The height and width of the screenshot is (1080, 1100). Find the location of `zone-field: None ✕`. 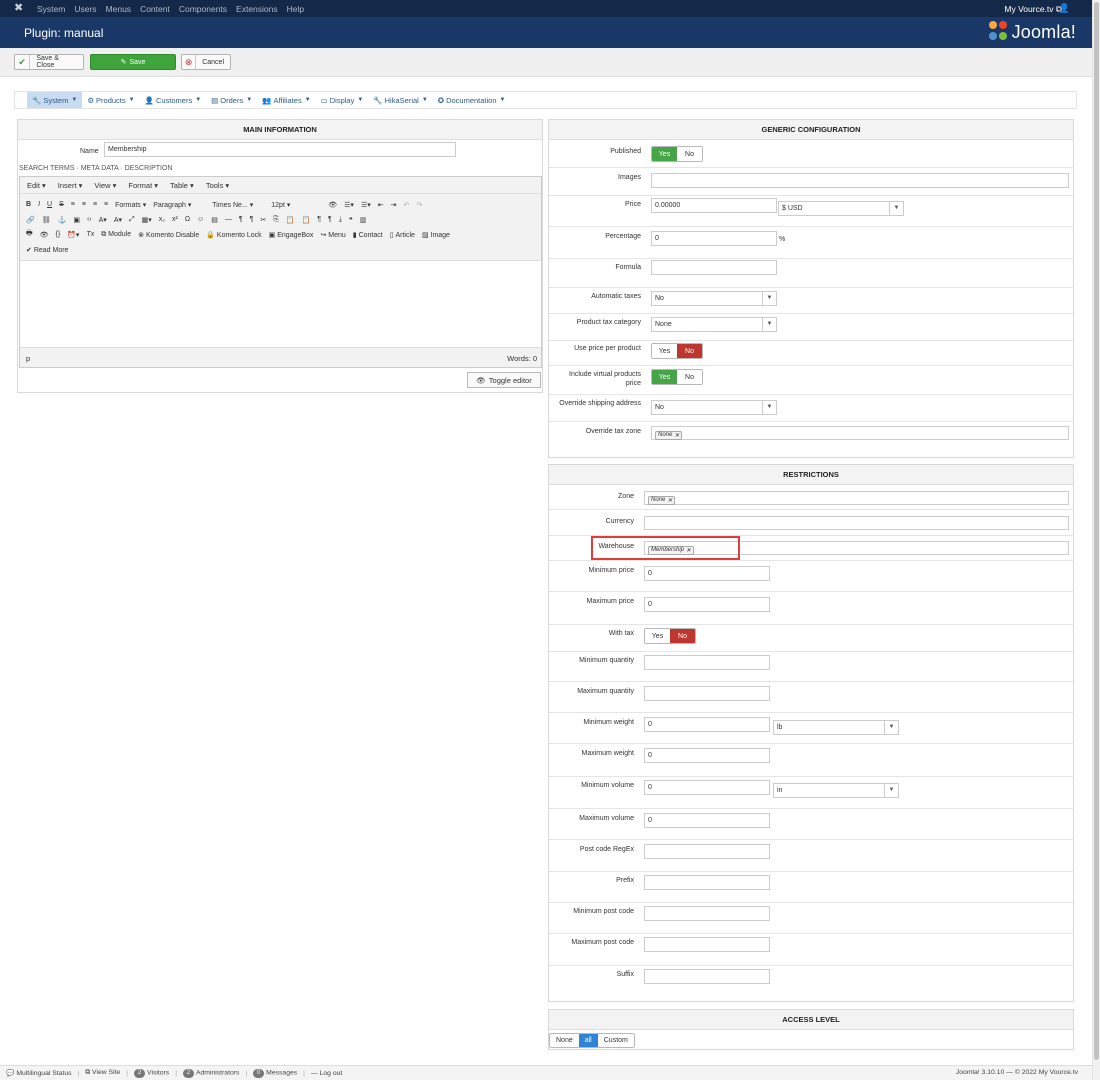

zone-field: None ✕ is located at coordinates (856, 498).